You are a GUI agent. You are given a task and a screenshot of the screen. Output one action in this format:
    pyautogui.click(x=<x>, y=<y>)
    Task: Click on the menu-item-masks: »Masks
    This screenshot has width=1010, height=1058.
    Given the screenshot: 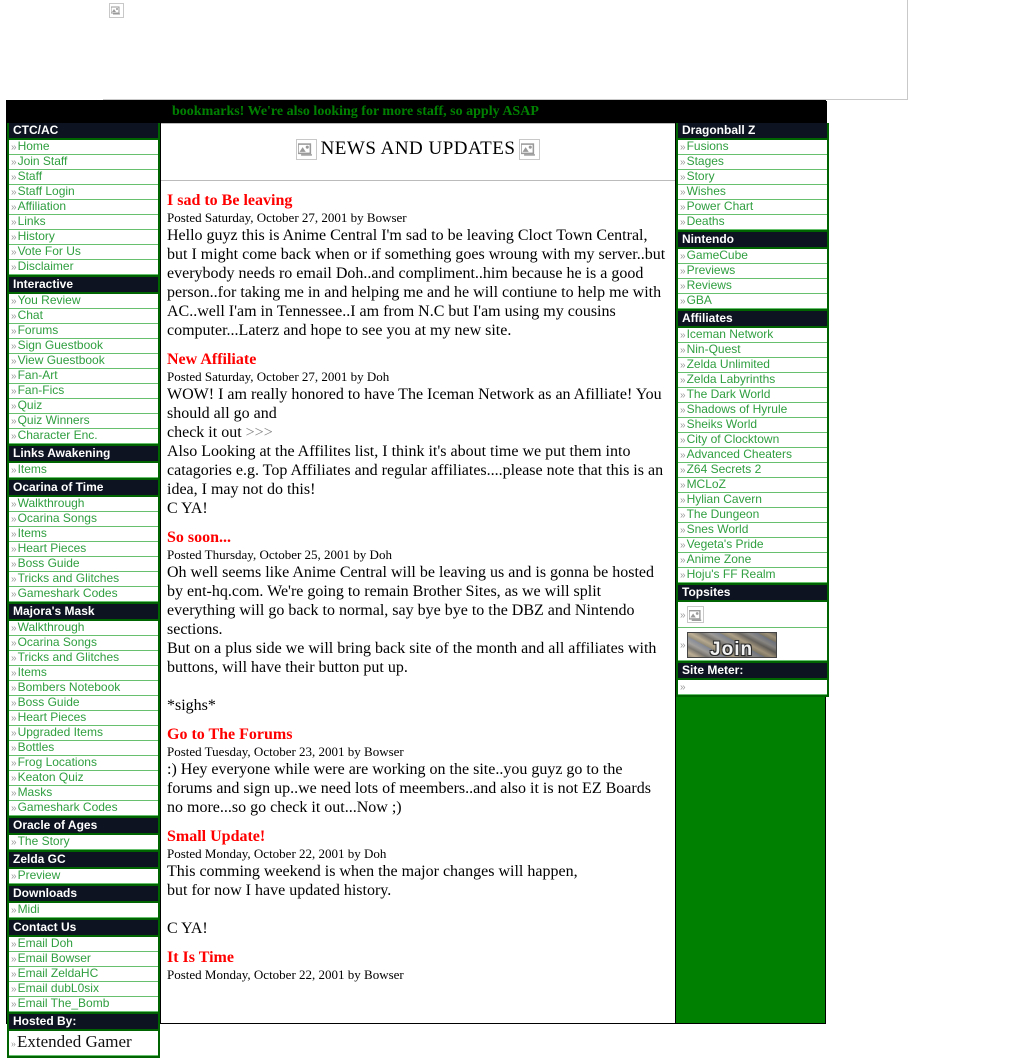 What is the action you would take?
    pyautogui.click(x=83, y=793)
    